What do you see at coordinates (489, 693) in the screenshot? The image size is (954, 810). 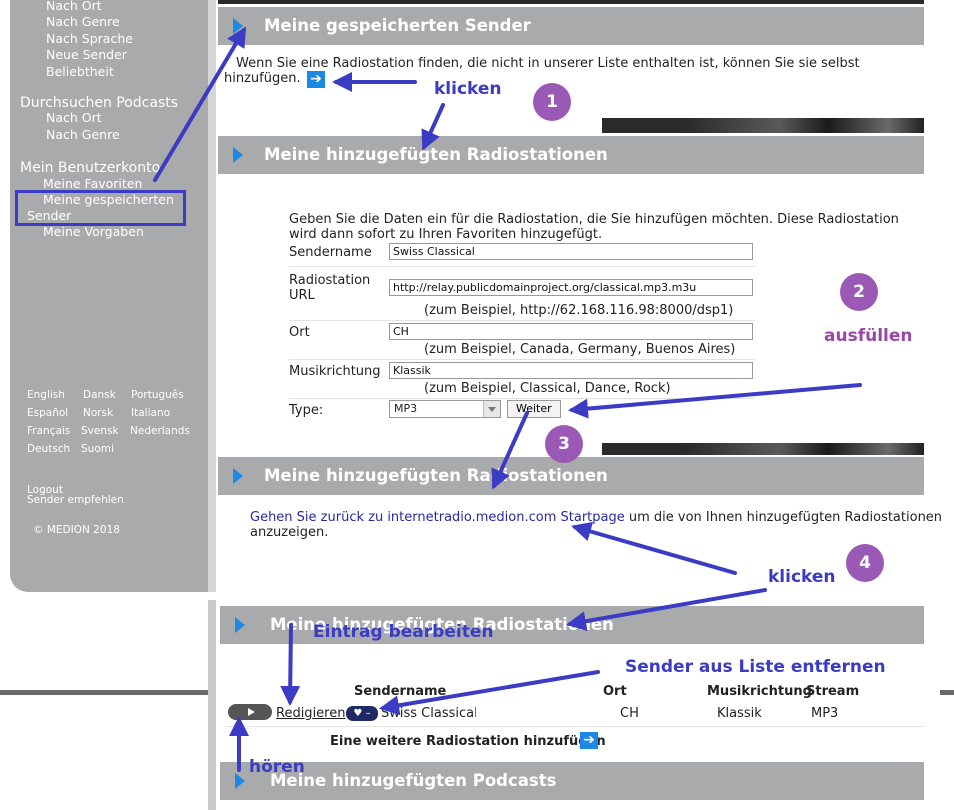 I see `arrow-to-remove` at bounding box center [489, 693].